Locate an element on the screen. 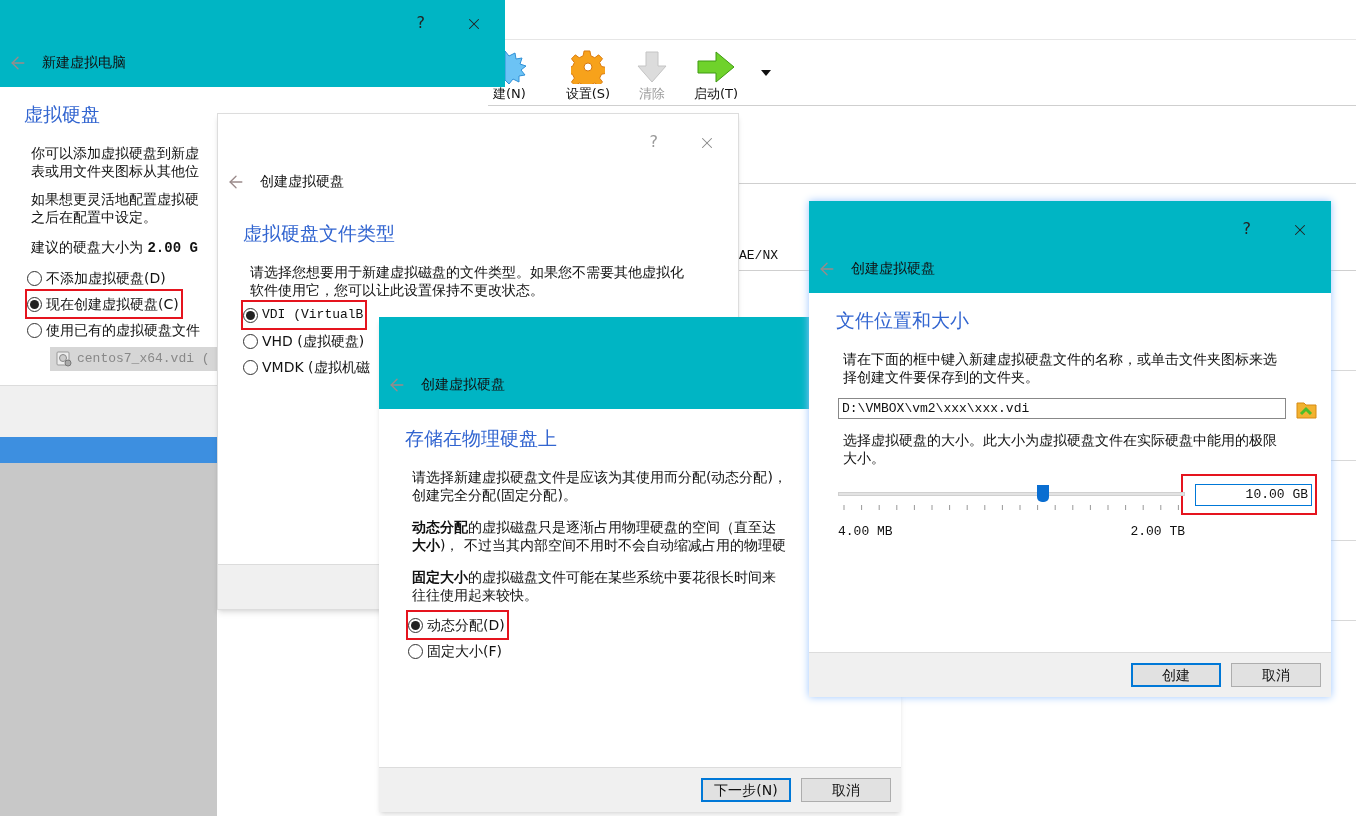 Image resolution: width=1356 pixels, height=816 pixels. toolbar-button: 设置(S) is located at coordinates (588, 72).